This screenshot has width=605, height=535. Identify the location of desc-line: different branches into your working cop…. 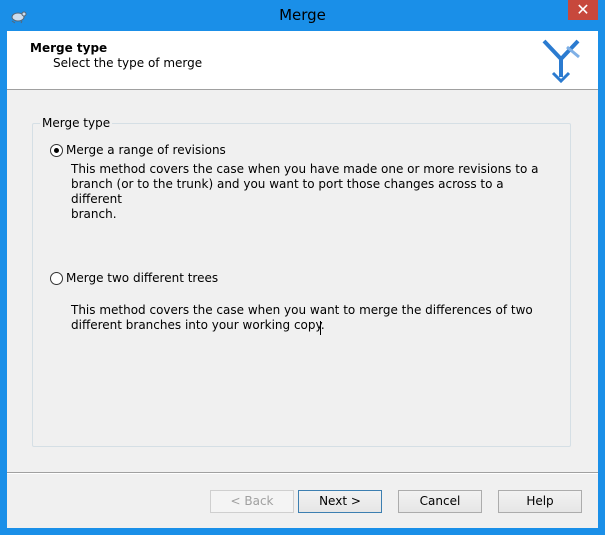
(198, 325).